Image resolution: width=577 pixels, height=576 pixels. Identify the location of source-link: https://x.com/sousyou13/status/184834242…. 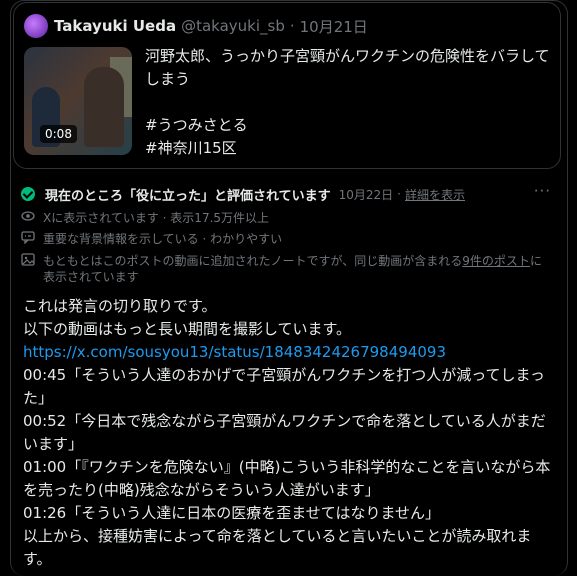
(289, 352).